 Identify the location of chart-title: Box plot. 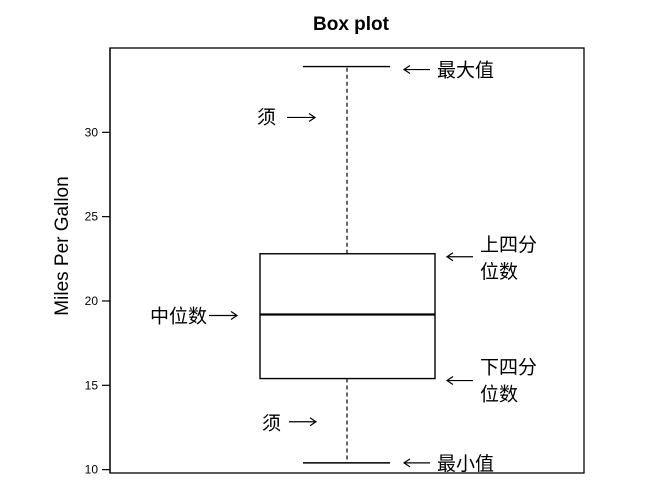
(351, 24).